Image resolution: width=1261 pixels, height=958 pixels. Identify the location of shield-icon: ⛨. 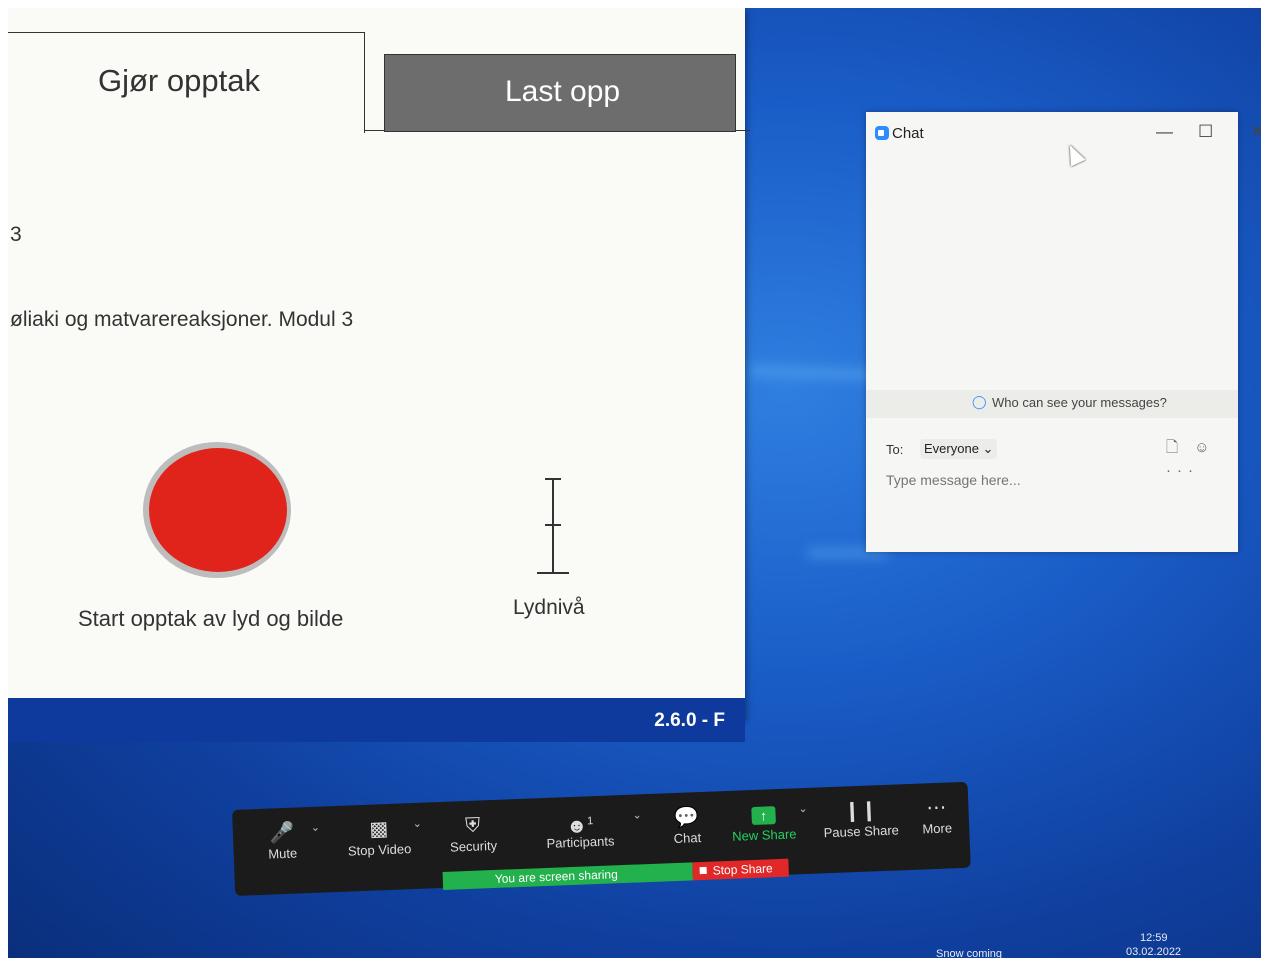
(472, 826).